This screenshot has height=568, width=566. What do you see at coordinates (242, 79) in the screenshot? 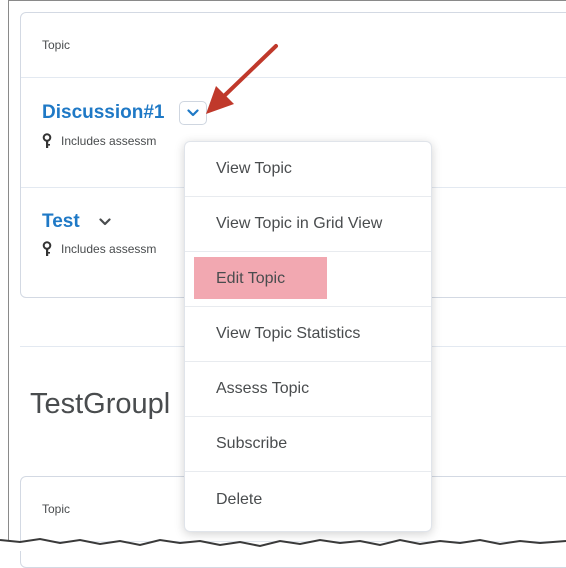
I see `red-arrow-annotation` at bounding box center [242, 79].